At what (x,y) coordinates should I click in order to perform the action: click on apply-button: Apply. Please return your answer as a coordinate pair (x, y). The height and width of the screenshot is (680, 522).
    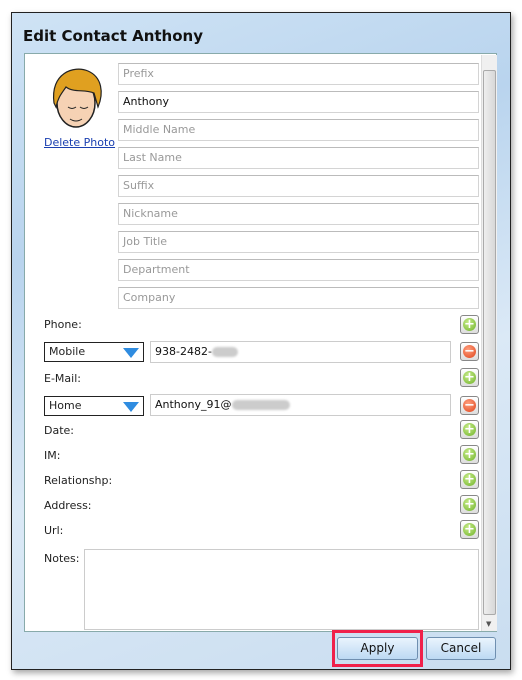
    Looking at the image, I should click on (377, 648).